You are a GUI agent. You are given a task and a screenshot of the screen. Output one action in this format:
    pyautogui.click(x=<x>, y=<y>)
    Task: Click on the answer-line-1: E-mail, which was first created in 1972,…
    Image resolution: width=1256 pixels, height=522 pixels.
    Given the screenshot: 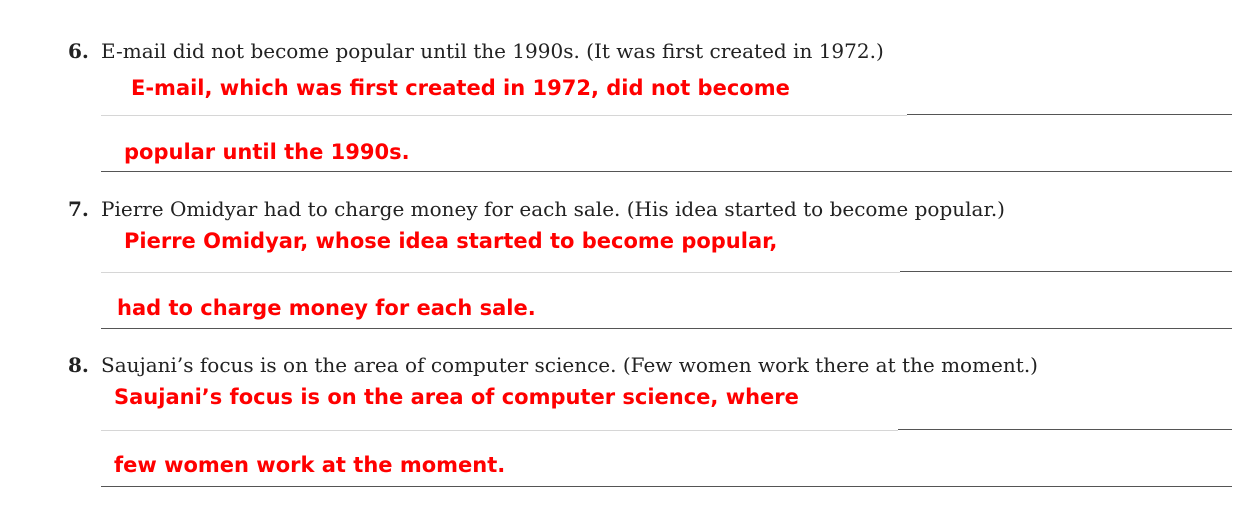 What is the action you would take?
    pyautogui.click(x=460, y=88)
    